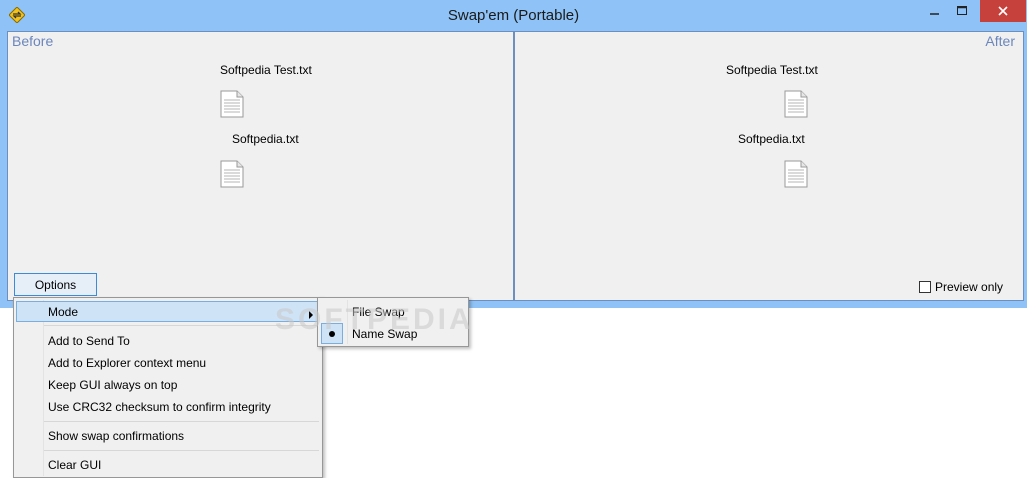 This screenshot has height=478, width=1027. Describe the element at coordinates (925, 287) in the screenshot. I see `checkbox-box` at that location.